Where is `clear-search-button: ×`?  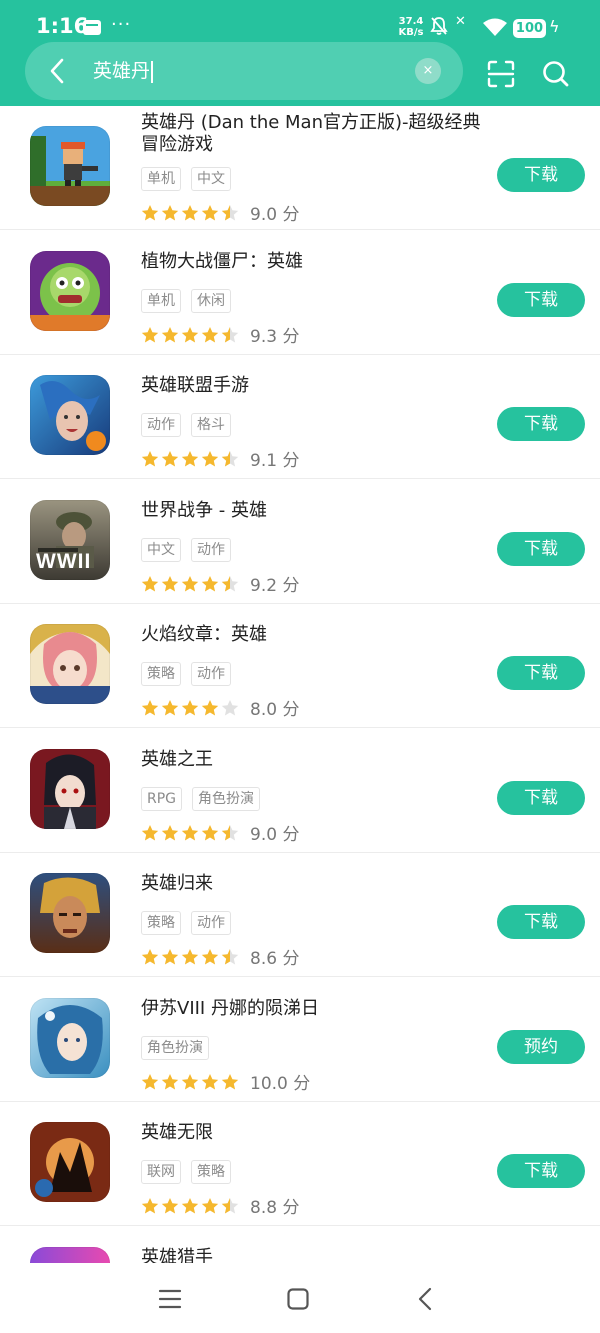
clear-search-button: × is located at coordinates (428, 71).